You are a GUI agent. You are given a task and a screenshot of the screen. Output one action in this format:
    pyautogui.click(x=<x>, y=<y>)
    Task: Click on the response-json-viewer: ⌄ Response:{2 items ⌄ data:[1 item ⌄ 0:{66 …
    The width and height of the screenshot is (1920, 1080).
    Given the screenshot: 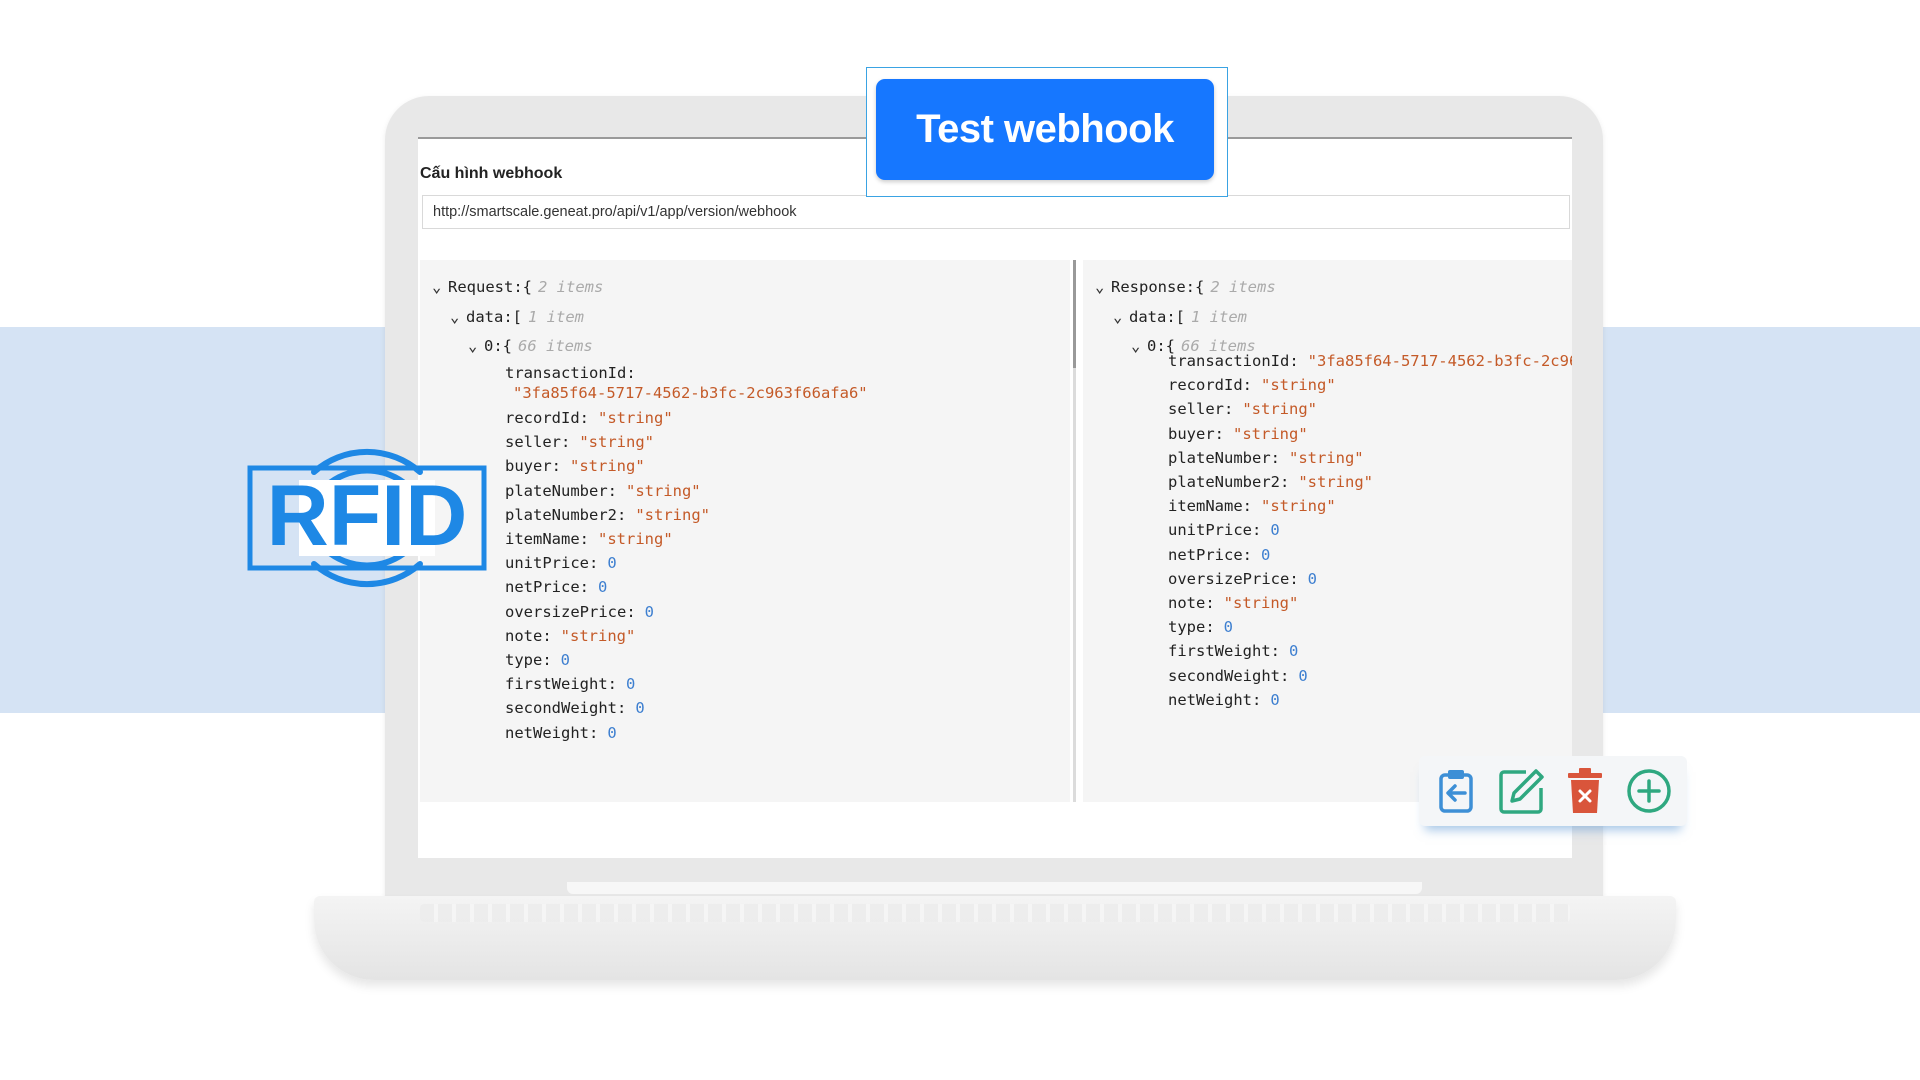 What is the action you would take?
    pyautogui.click(x=1327, y=531)
    